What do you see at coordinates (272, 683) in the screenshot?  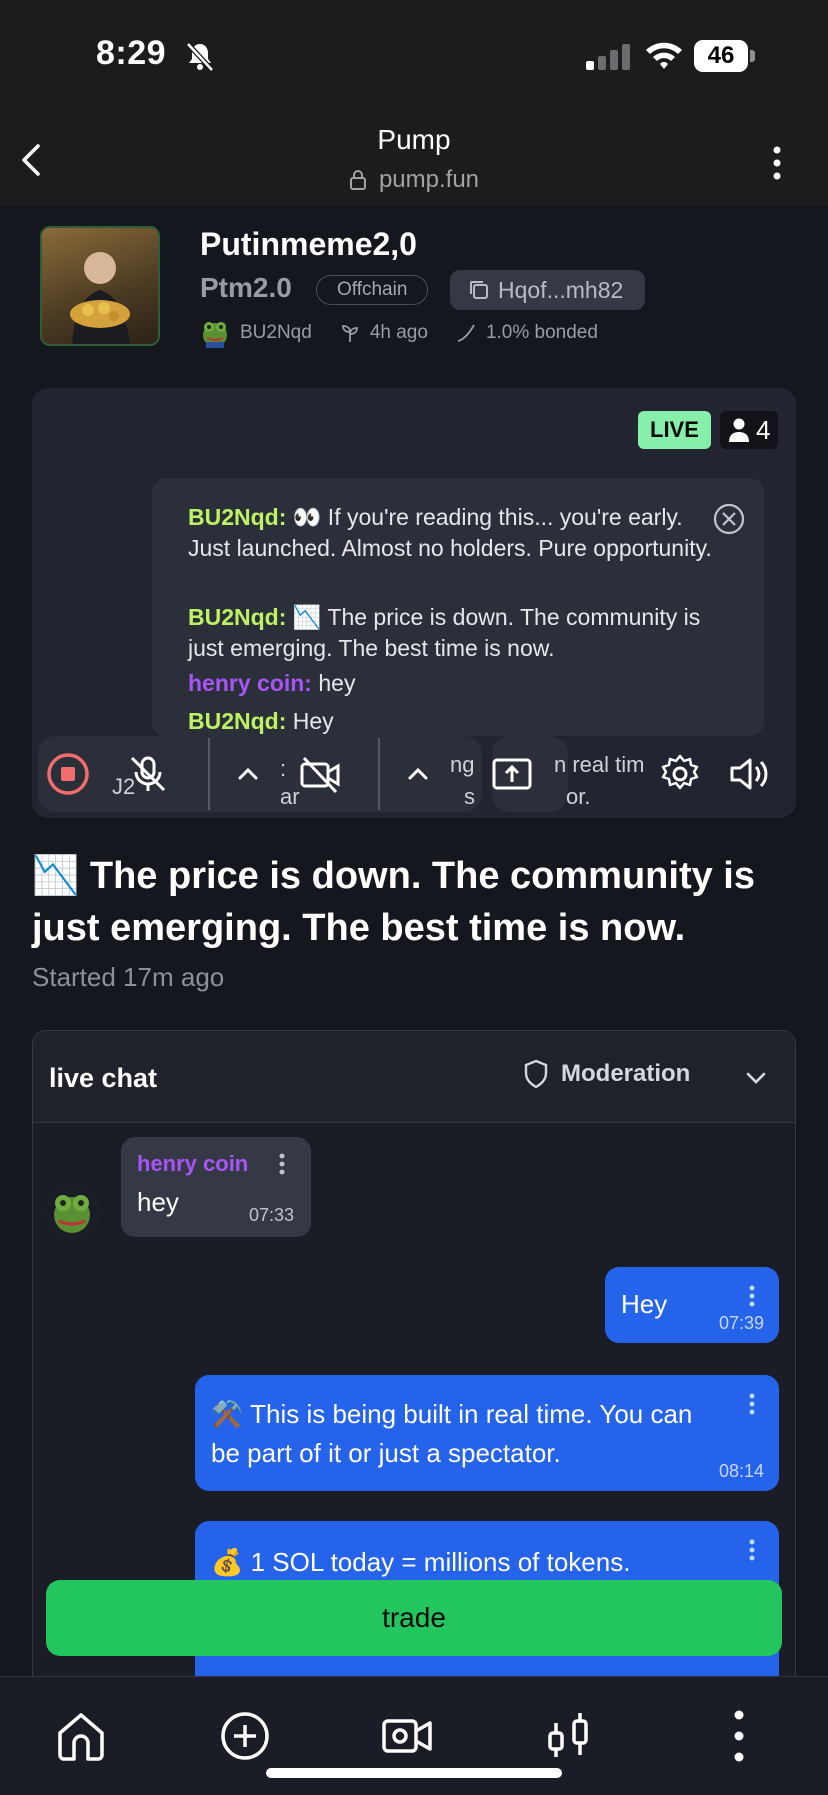 I see `overlay-message: henry coin: hey` at bounding box center [272, 683].